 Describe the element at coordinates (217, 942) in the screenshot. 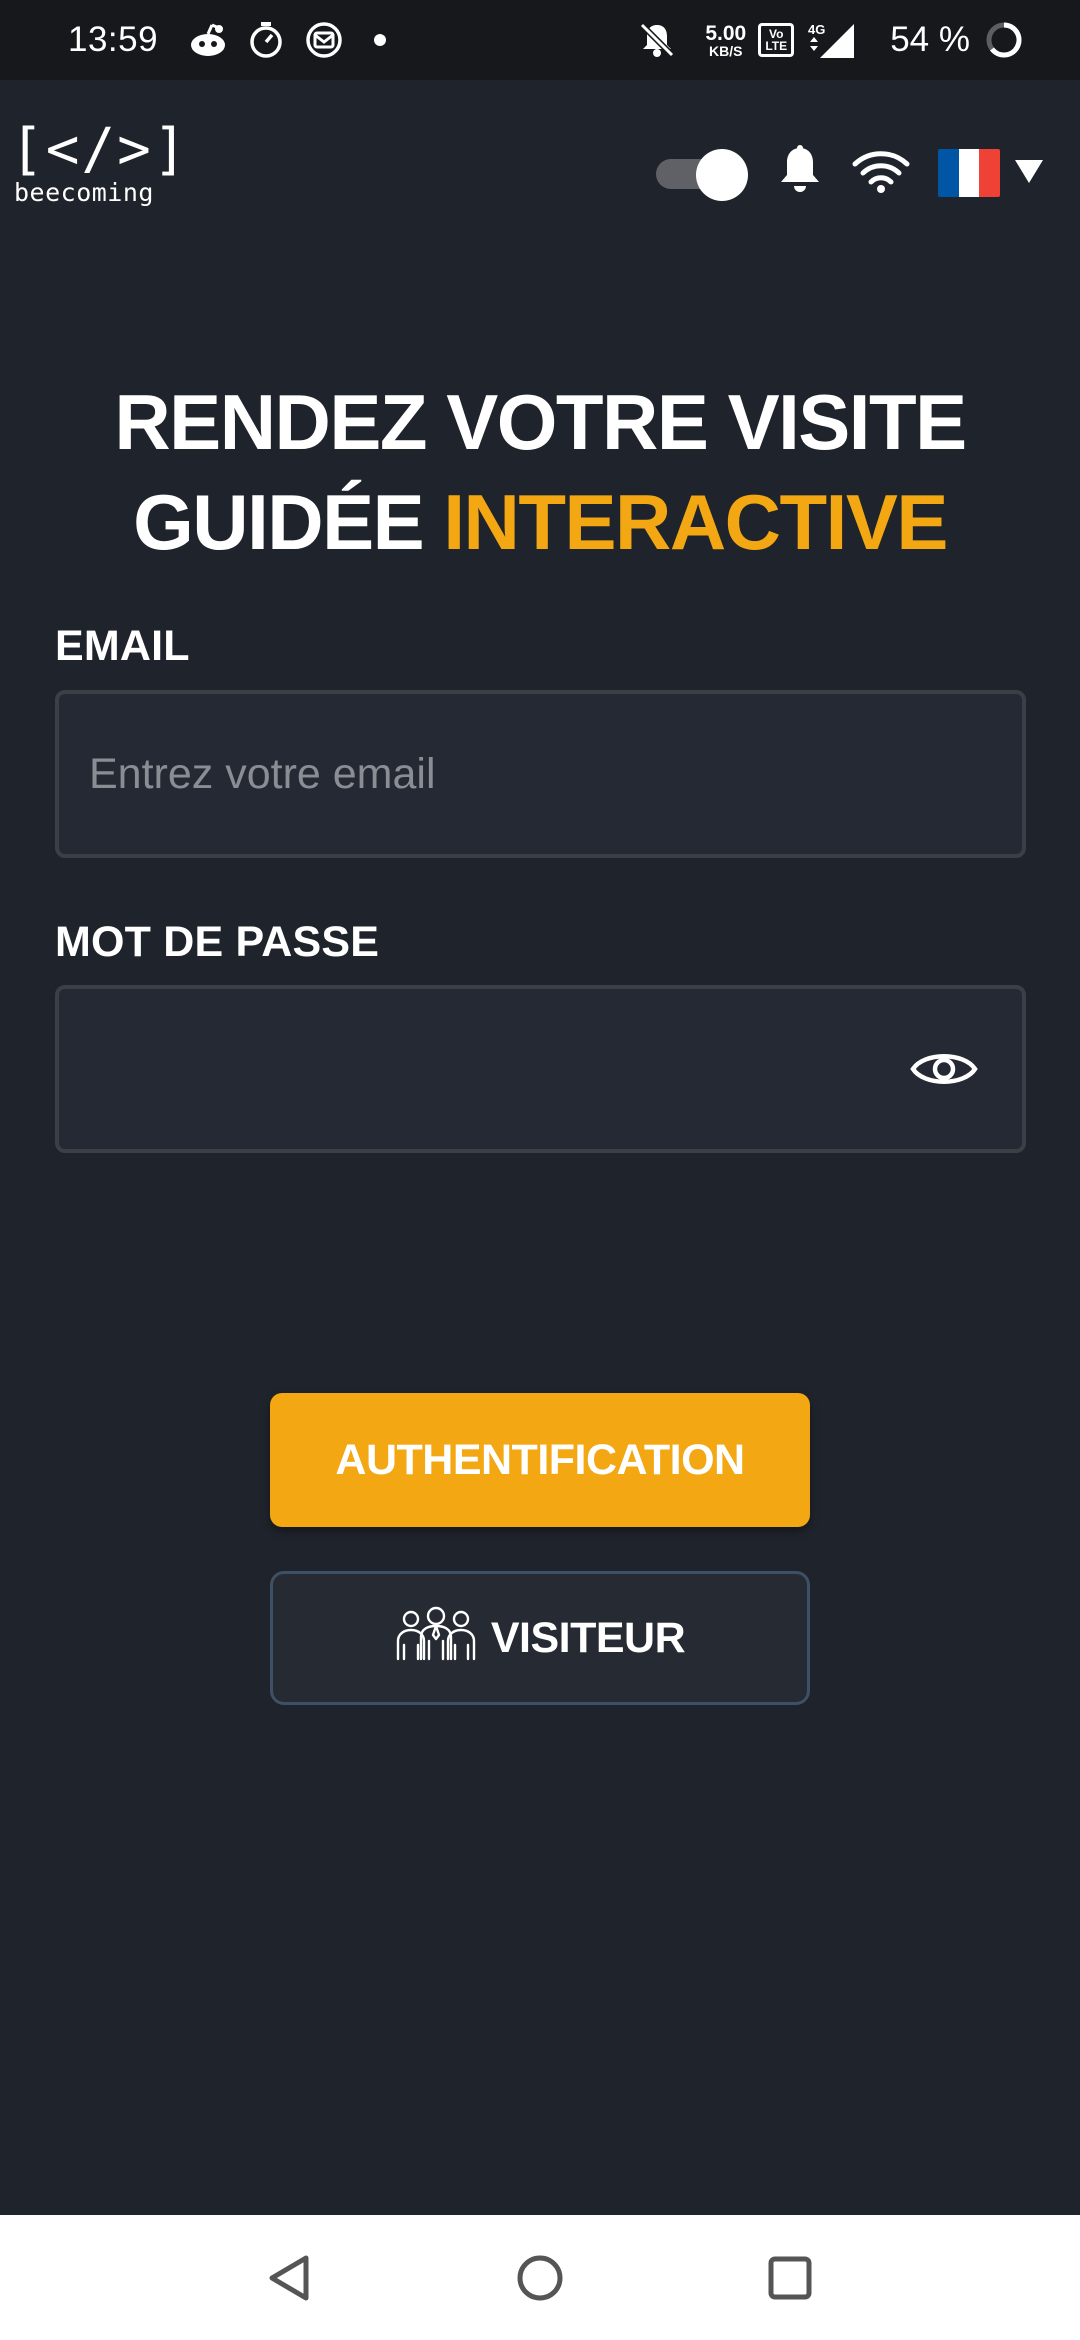

I see `password-label: MOT DE PASSE` at that location.